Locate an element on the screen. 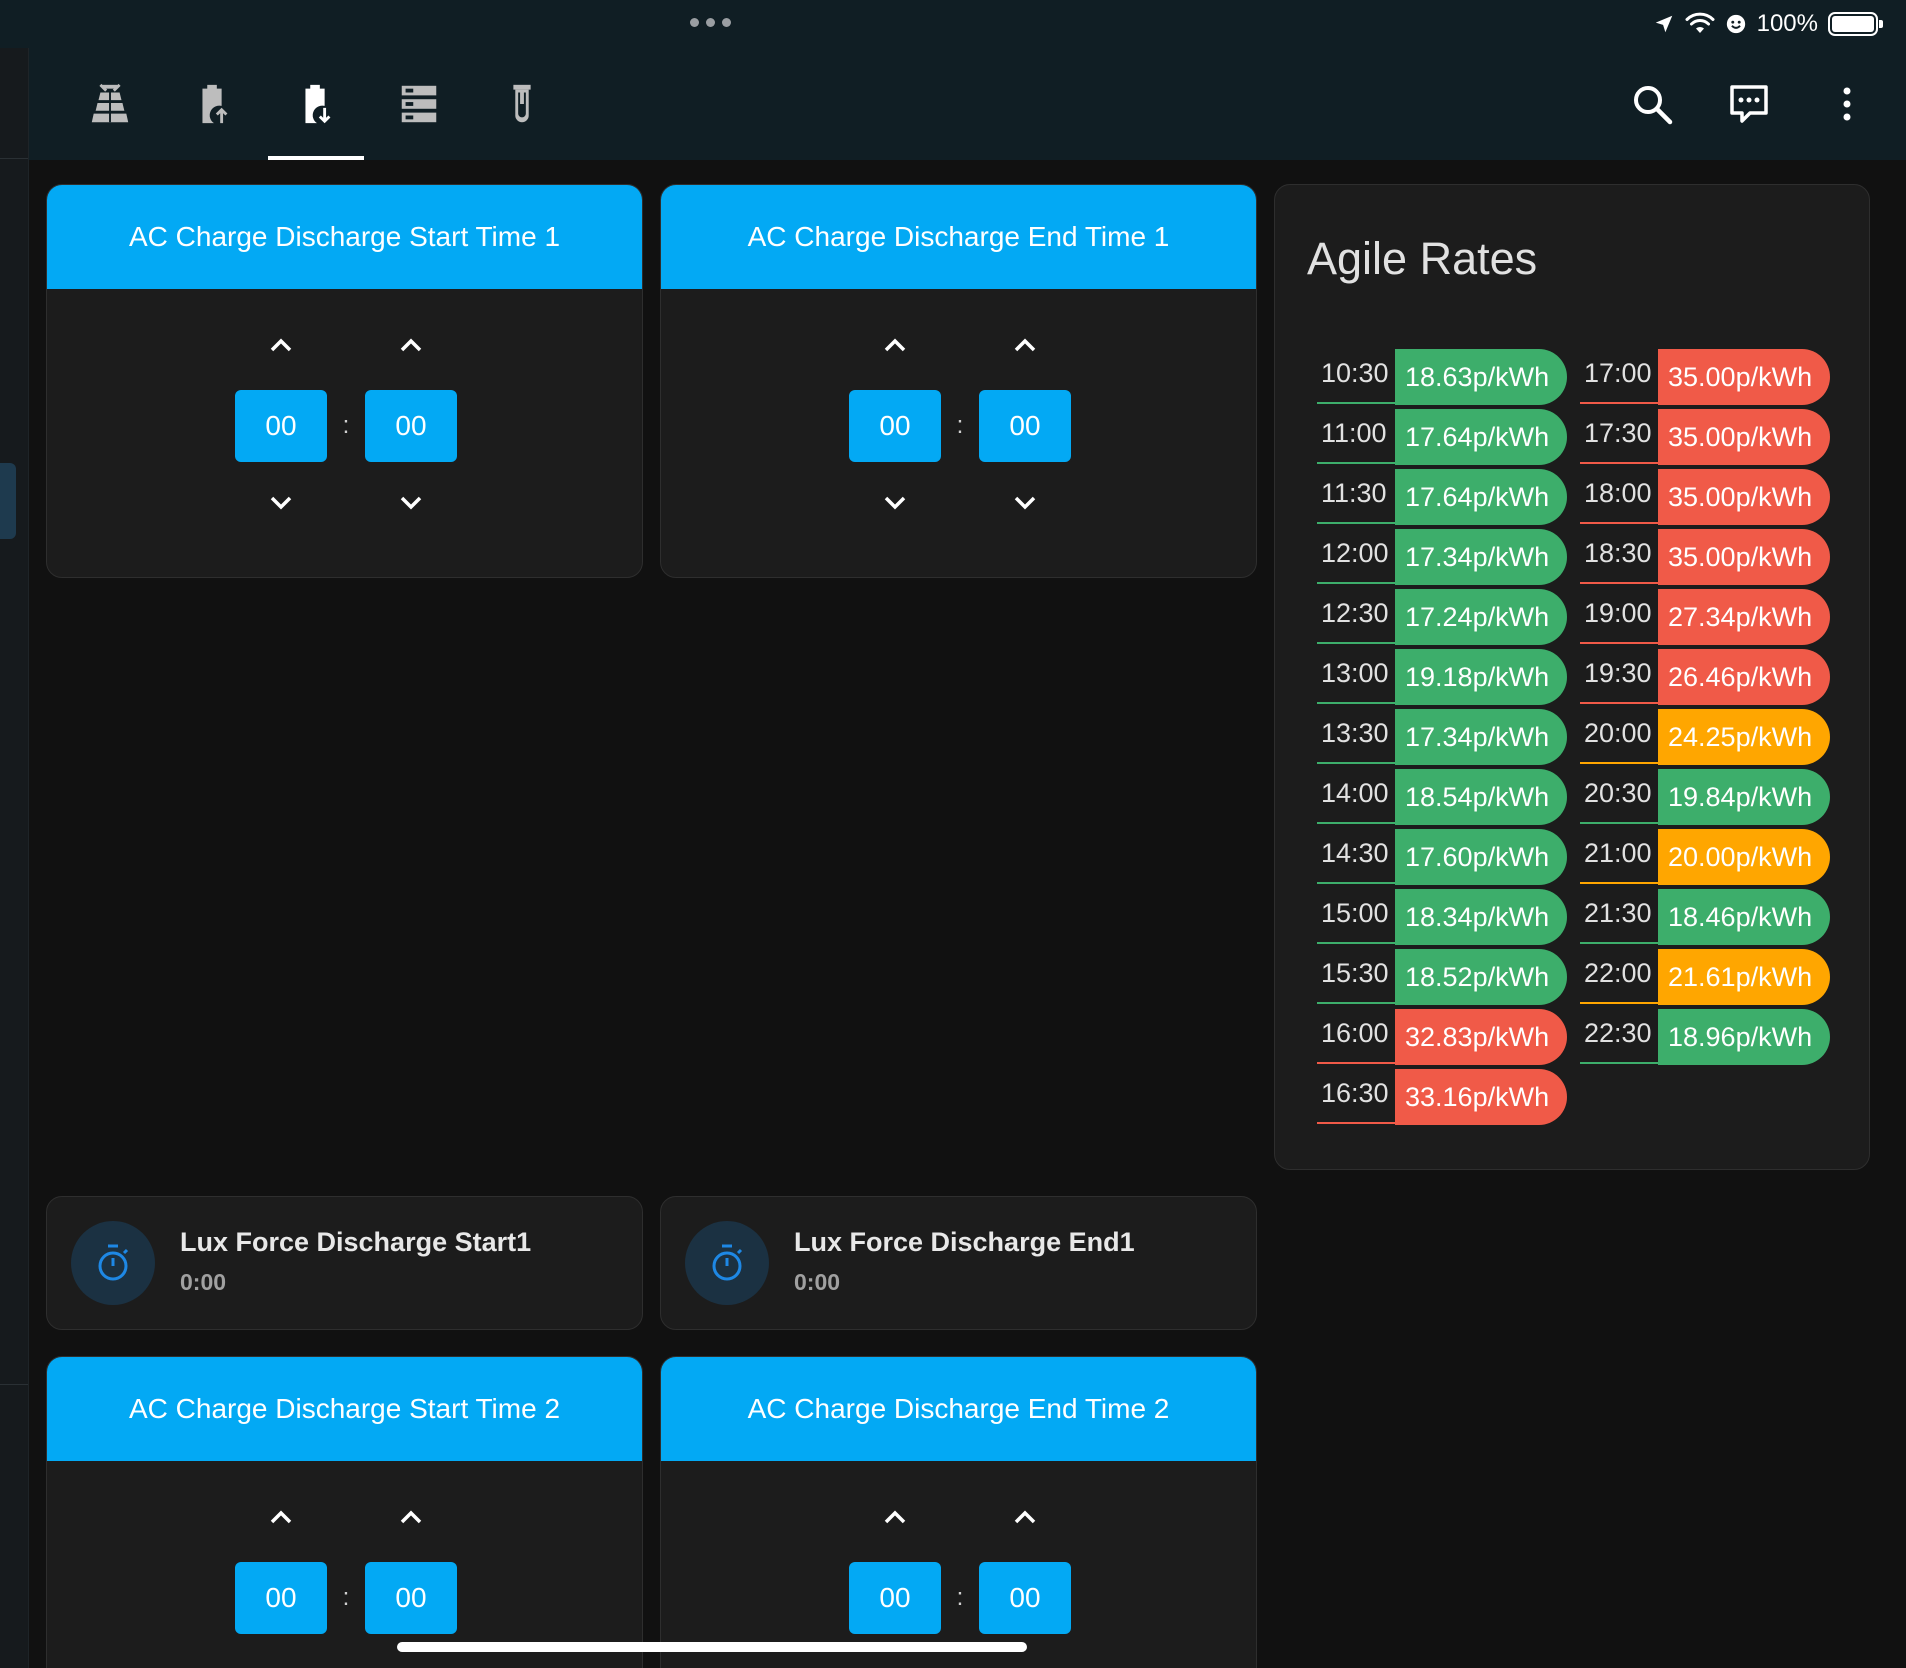 The height and width of the screenshot is (1668, 1906). agile-rate-row: 20:00 24.25p/kWh is located at coordinates (1705, 737).